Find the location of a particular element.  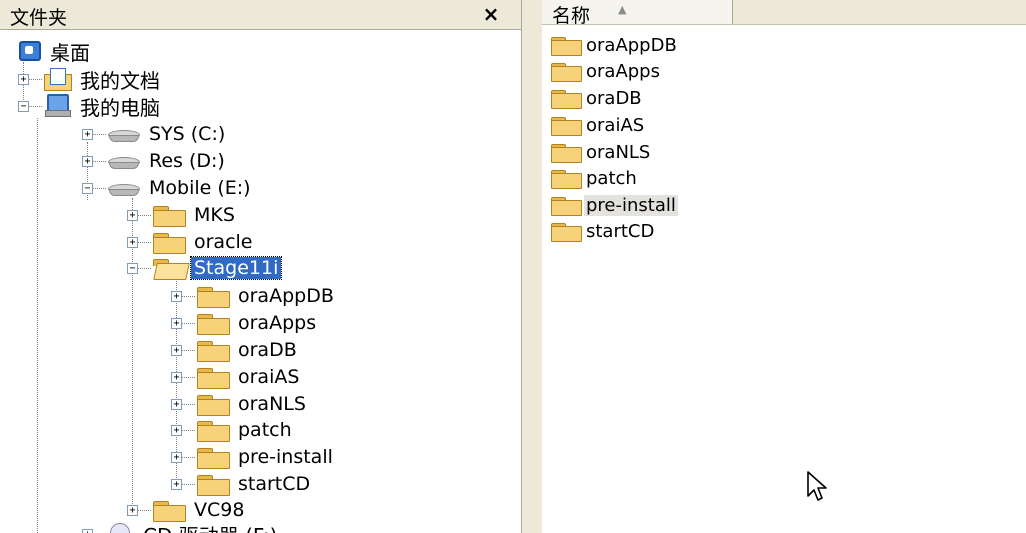

tree-item-cd-drive: CD 驱动器 (F:) is located at coordinates (193, 527).